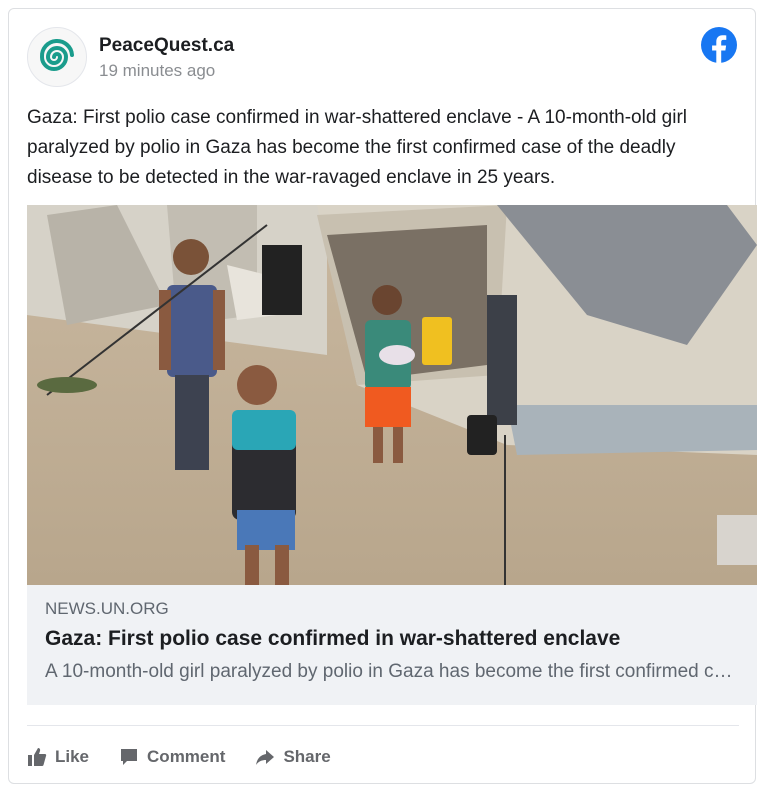  I want to click on actions-divider, so click(383, 725).